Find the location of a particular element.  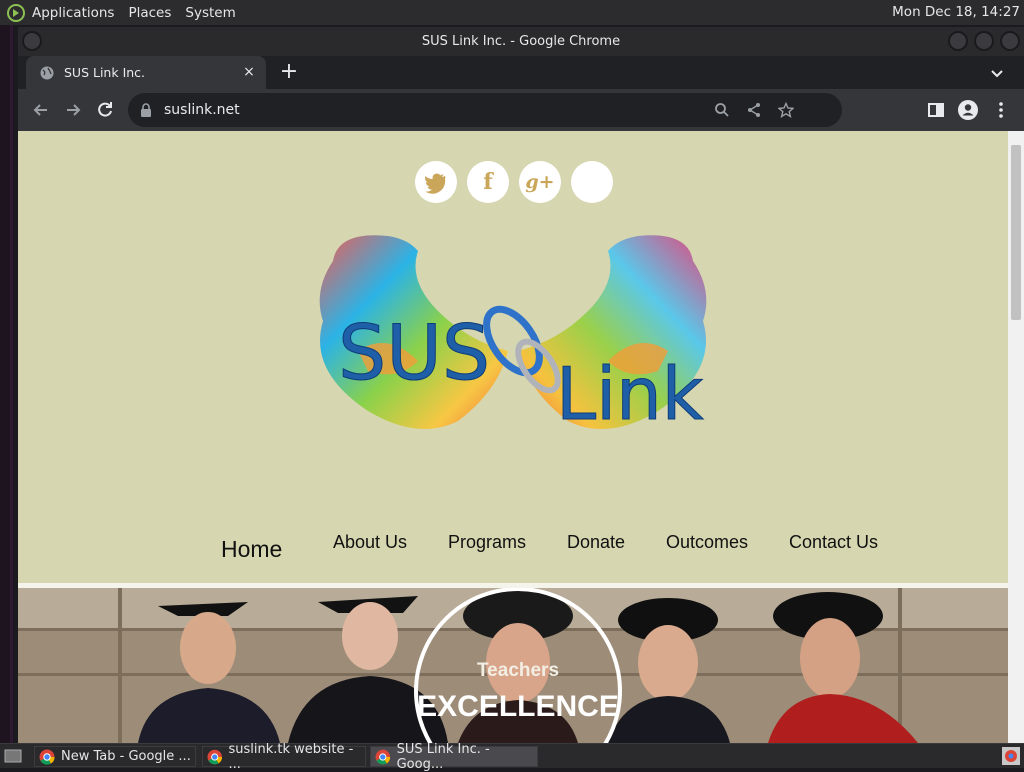

nav-about-us: About Us is located at coordinates (370, 542).